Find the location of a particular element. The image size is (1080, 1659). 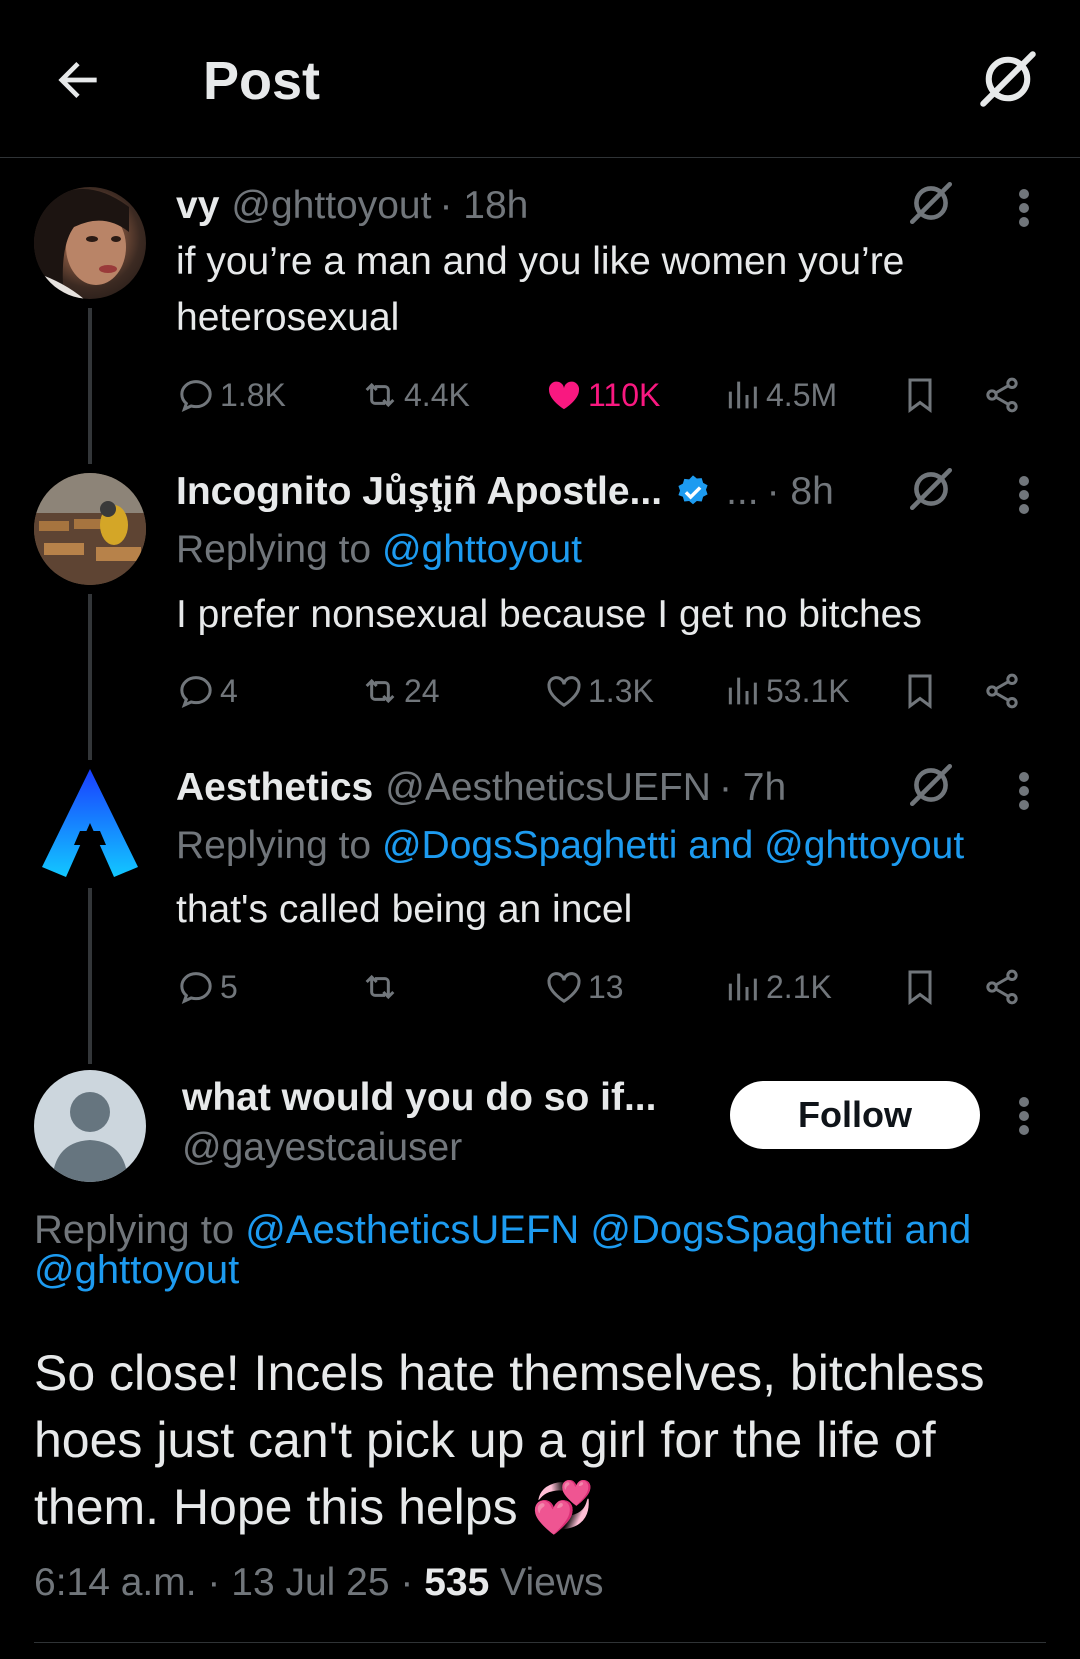

replying-to: Replying to @ghttoyout is located at coordinates (379, 550).